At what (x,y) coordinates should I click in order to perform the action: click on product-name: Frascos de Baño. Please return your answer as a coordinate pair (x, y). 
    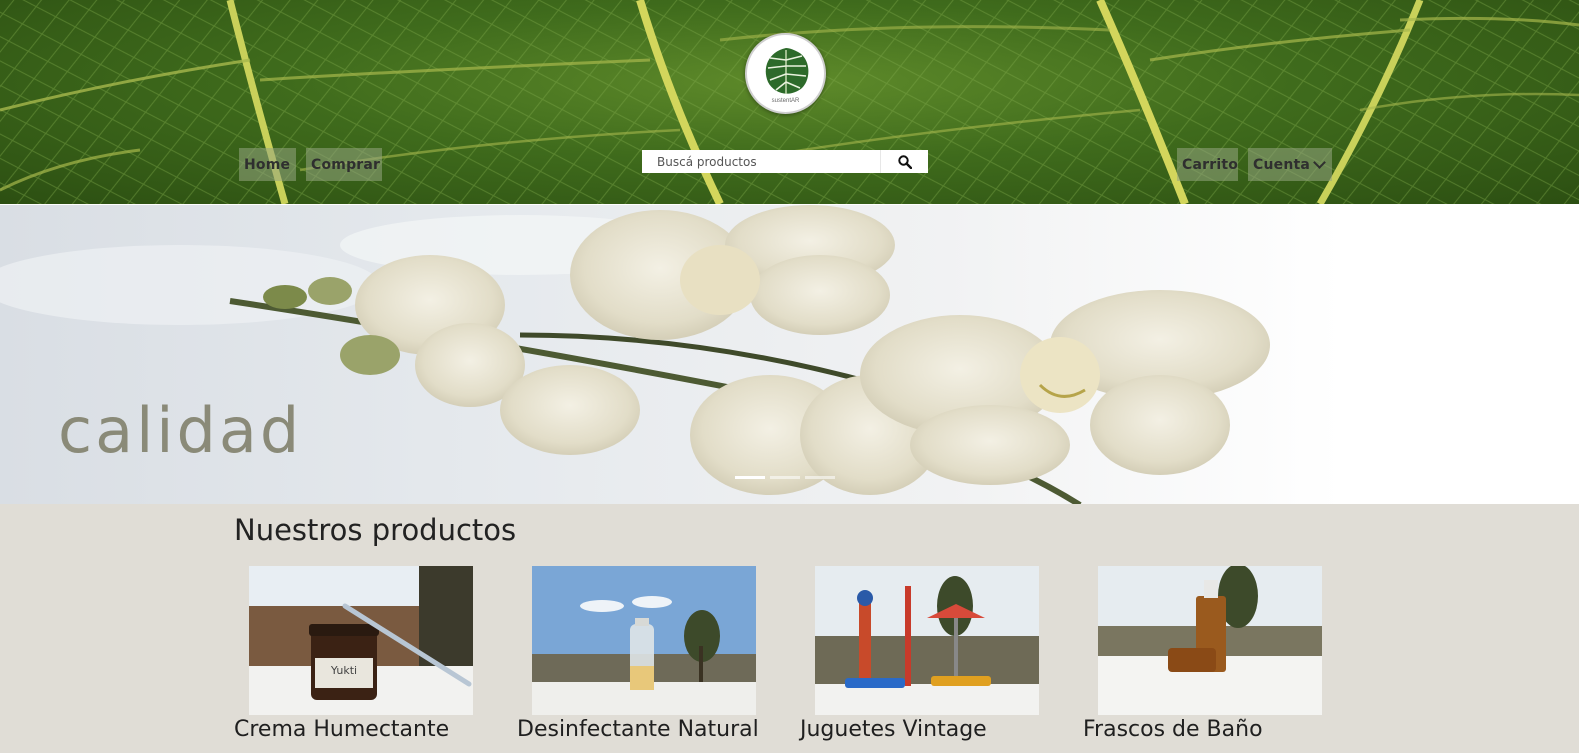
    Looking at the image, I should click on (1214, 729).